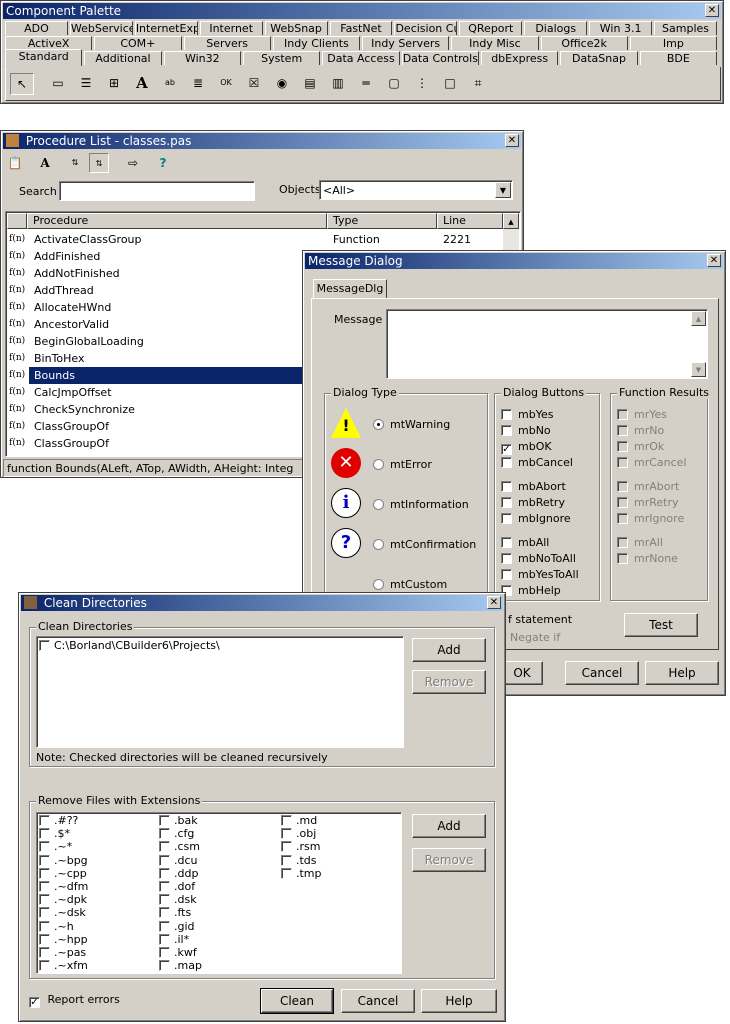 This screenshot has width=730, height=1024. What do you see at coordinates (22, 84) in the screenshot?
I see `pointer-icon: ↖` at bounding box center [22, 84].